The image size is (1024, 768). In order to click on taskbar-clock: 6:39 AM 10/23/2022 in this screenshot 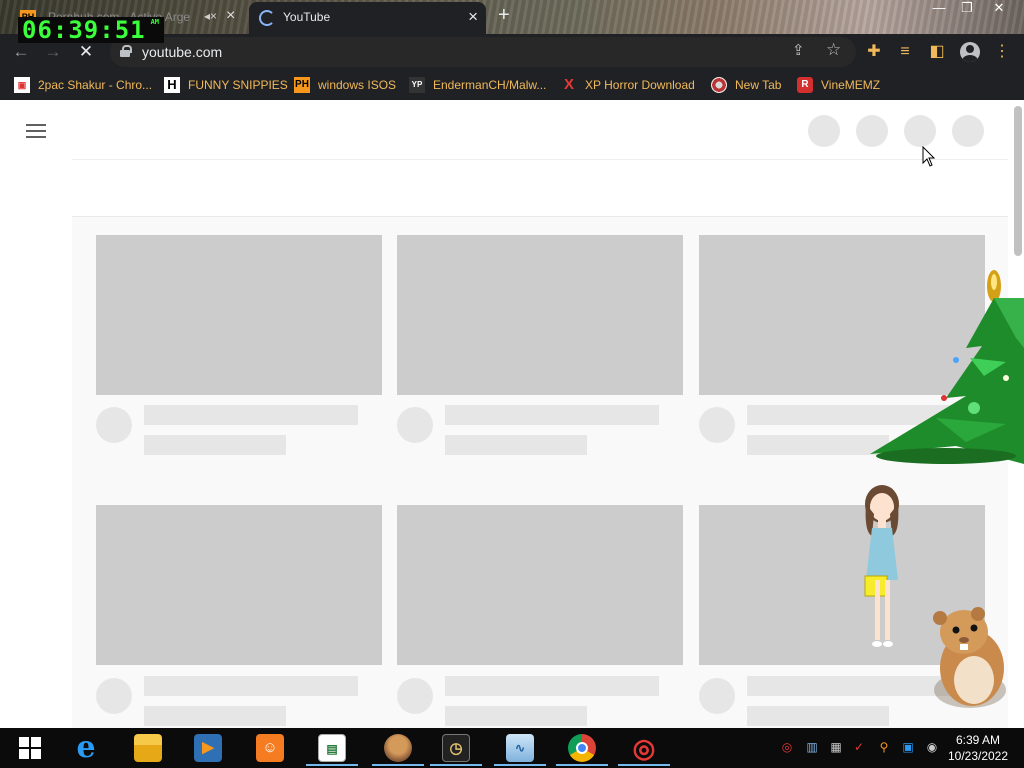, I will do `click(978, 748)`.